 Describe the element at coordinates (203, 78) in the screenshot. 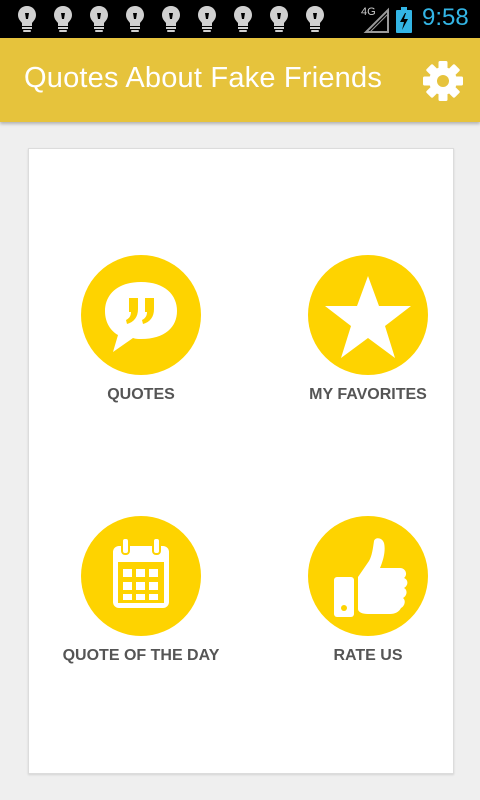

I see `app-title: Quotes About Fake Friends` at that location.